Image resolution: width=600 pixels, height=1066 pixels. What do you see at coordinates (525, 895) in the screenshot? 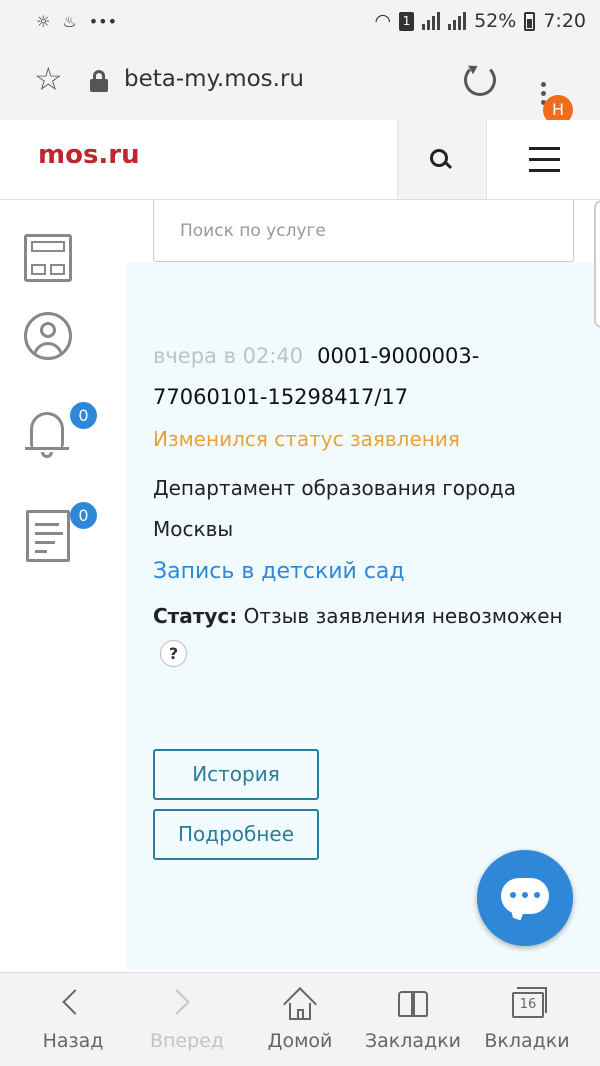
I see `chat-icon-dots` at bounding box center [525, 895].